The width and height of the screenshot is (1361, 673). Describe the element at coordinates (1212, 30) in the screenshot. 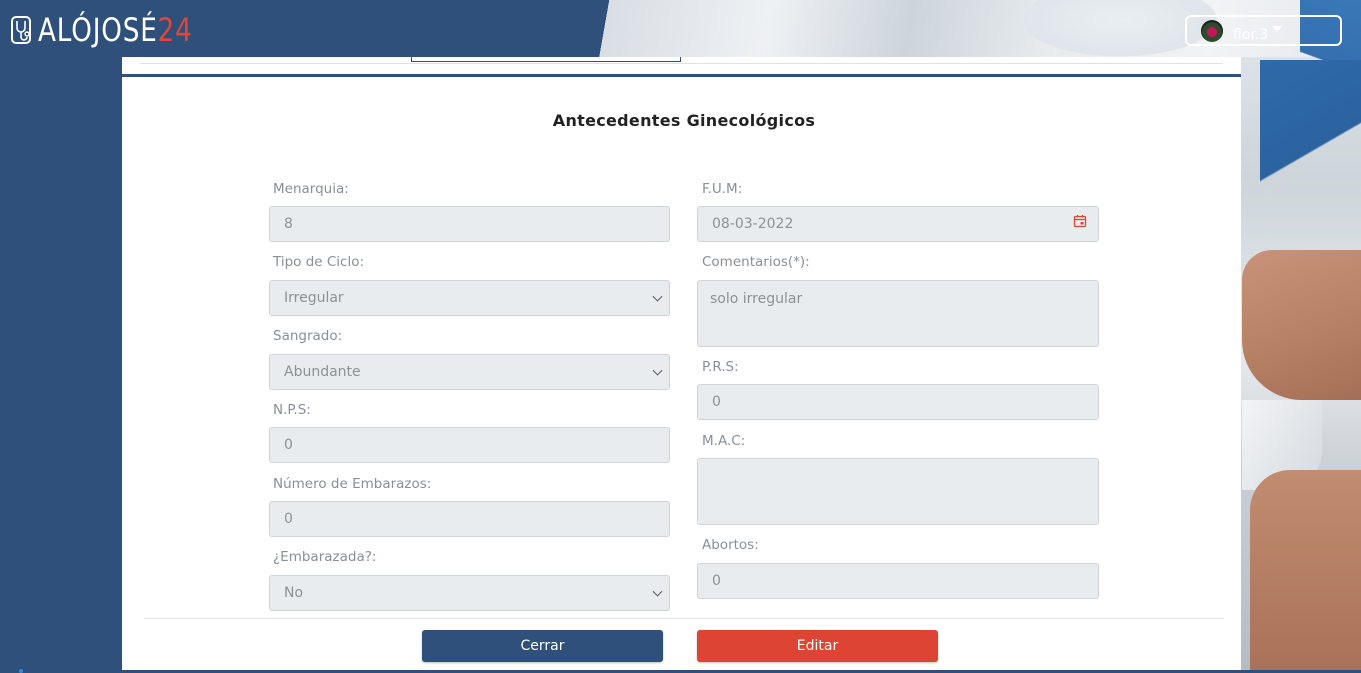

I see `avatar` at that location.